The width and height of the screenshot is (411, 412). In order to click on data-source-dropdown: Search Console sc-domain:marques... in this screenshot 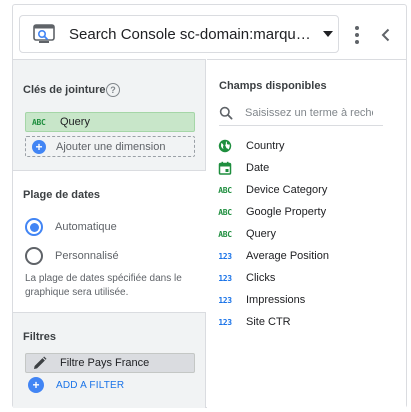, I will do `click(179, 34)`.